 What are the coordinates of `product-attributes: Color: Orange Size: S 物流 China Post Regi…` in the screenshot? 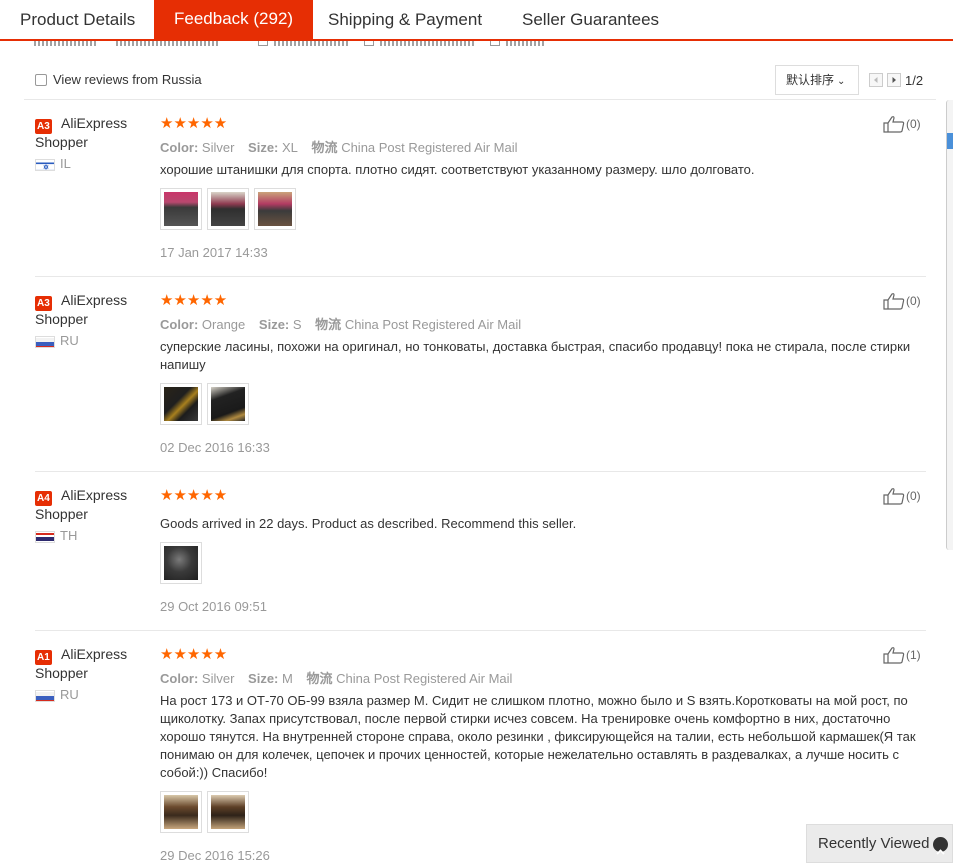 It's located at (341, 325).